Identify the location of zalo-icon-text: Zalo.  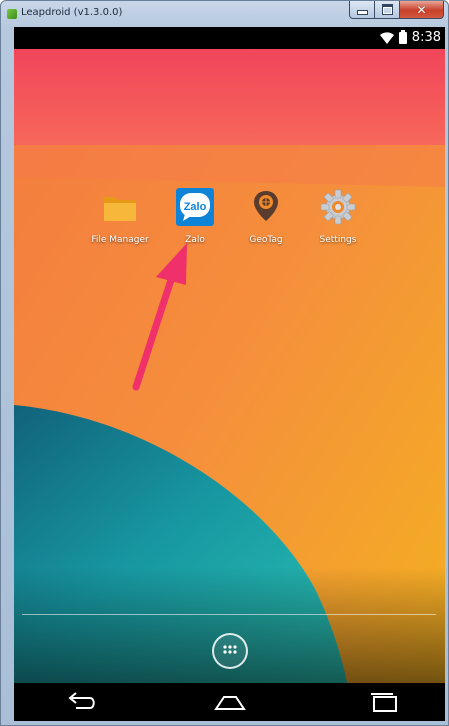
(195, 207).